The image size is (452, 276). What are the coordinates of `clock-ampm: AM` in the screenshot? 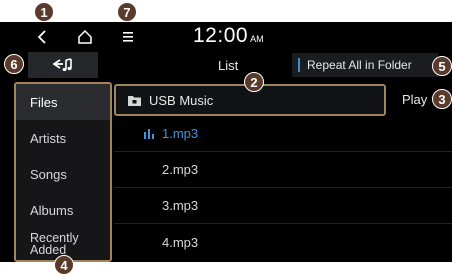 It's located at (257, 39).